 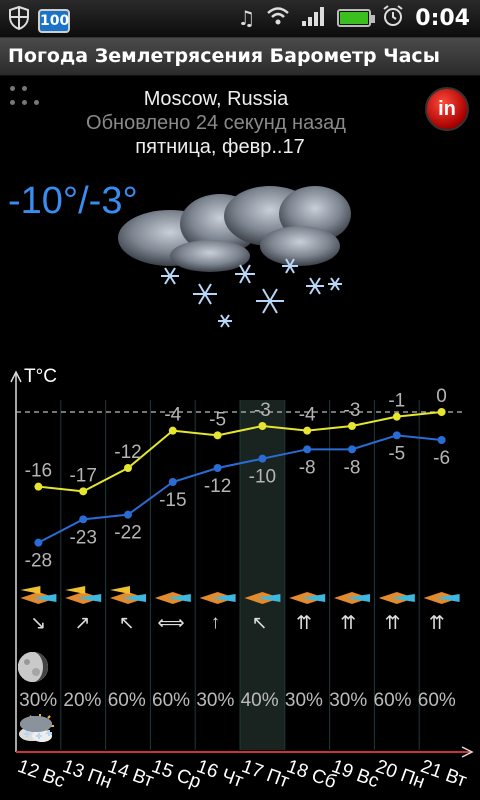 I want to click on wifi-icon, so click(x=278, y=18).